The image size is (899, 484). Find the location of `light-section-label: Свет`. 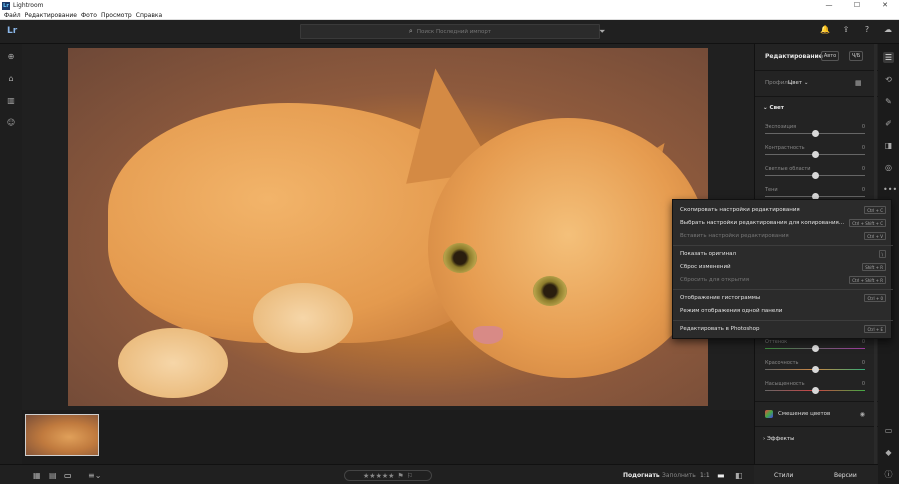

light-section-label: Свет is located at coordinates (776, 108).